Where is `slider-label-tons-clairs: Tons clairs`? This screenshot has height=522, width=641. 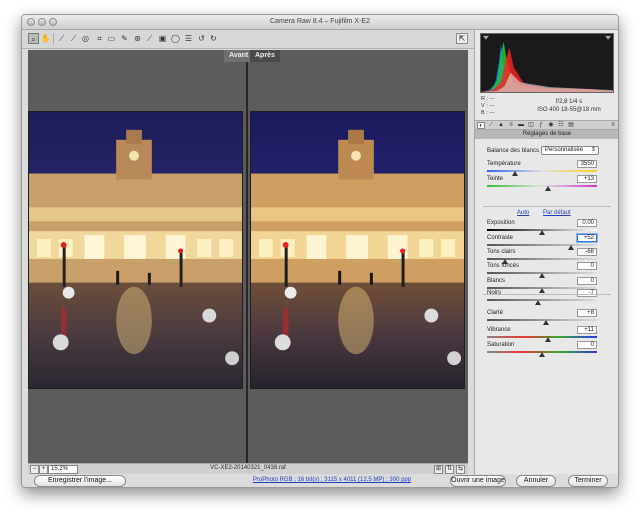 slider-label-tons-clairs: Tons clairs is located at coordinates (501, 252).